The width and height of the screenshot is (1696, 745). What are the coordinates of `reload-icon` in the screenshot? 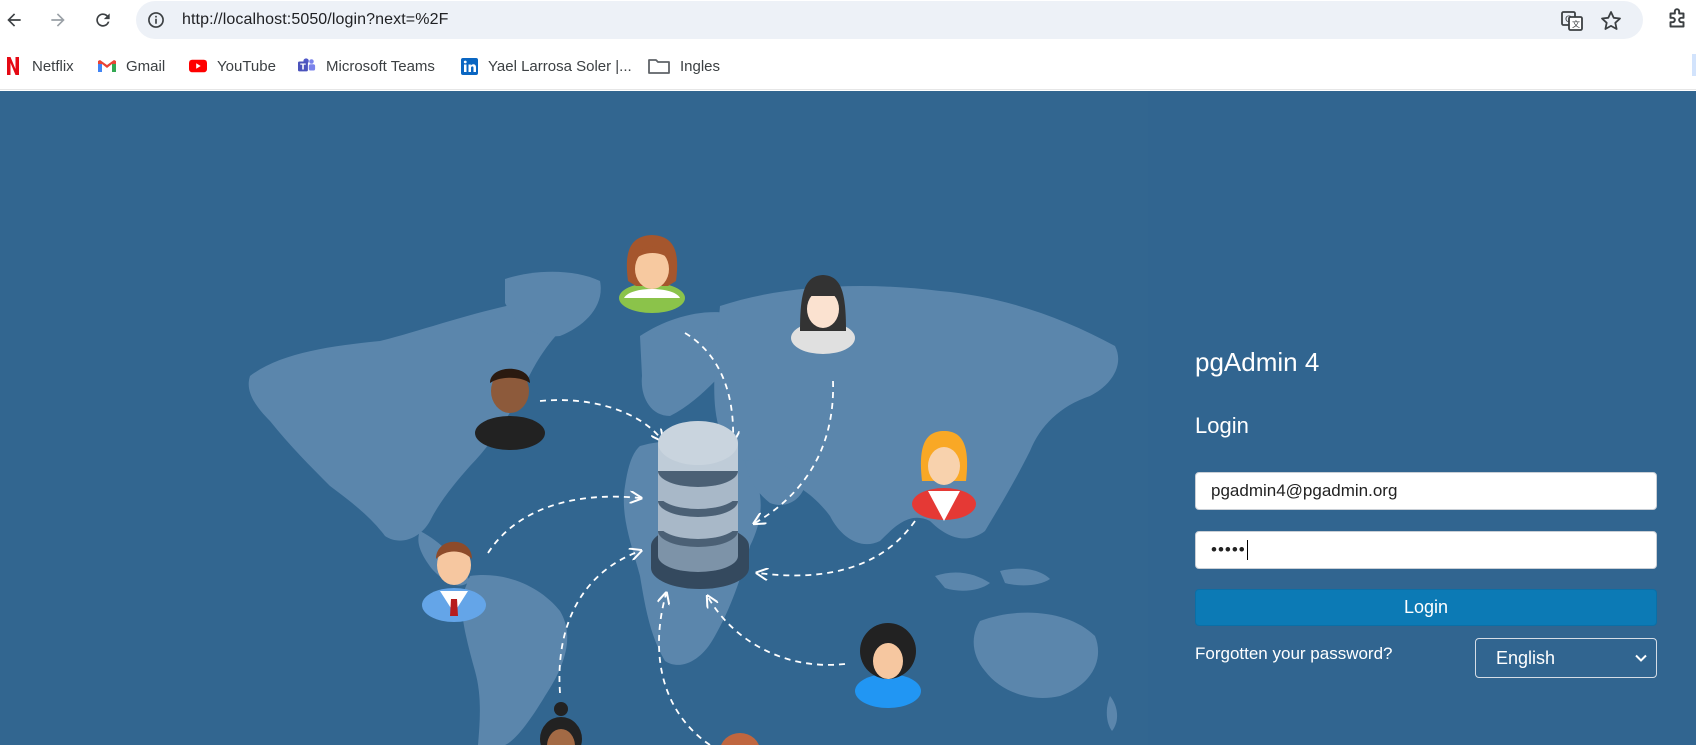 It's located at (103, 20).